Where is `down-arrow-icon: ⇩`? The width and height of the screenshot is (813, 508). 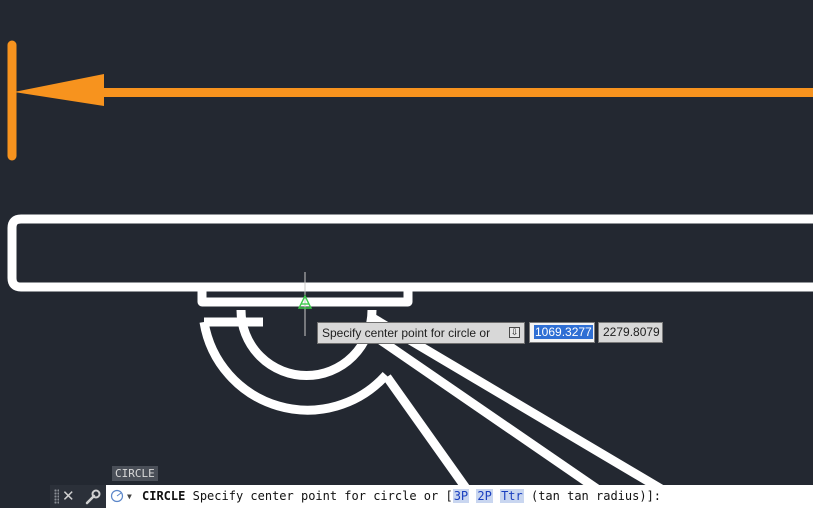
down-arrow-icon: ⇩ is located at coordinates (514, 332).